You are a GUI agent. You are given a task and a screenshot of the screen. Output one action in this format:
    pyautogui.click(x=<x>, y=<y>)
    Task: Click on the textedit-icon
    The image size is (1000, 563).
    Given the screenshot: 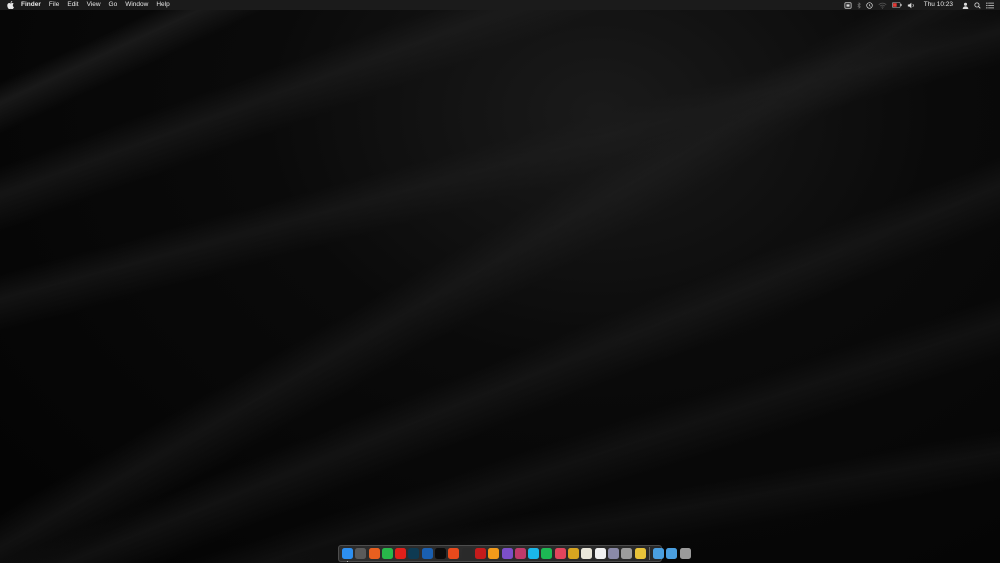 What is the action you would take?
    pyautogui.click(x=600, y=553)
    